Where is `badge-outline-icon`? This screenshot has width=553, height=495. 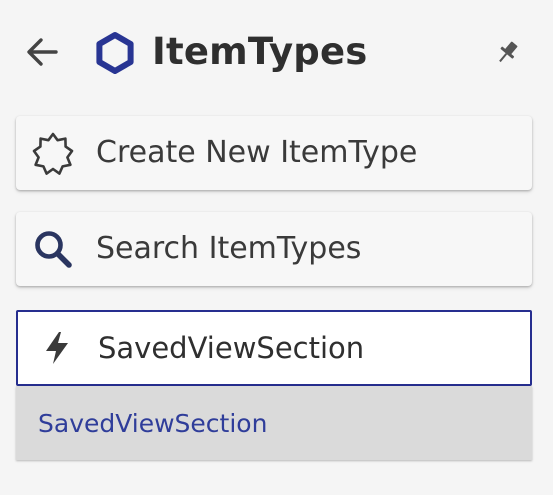
badge-outline-icon is located at coordinates (53, 153).